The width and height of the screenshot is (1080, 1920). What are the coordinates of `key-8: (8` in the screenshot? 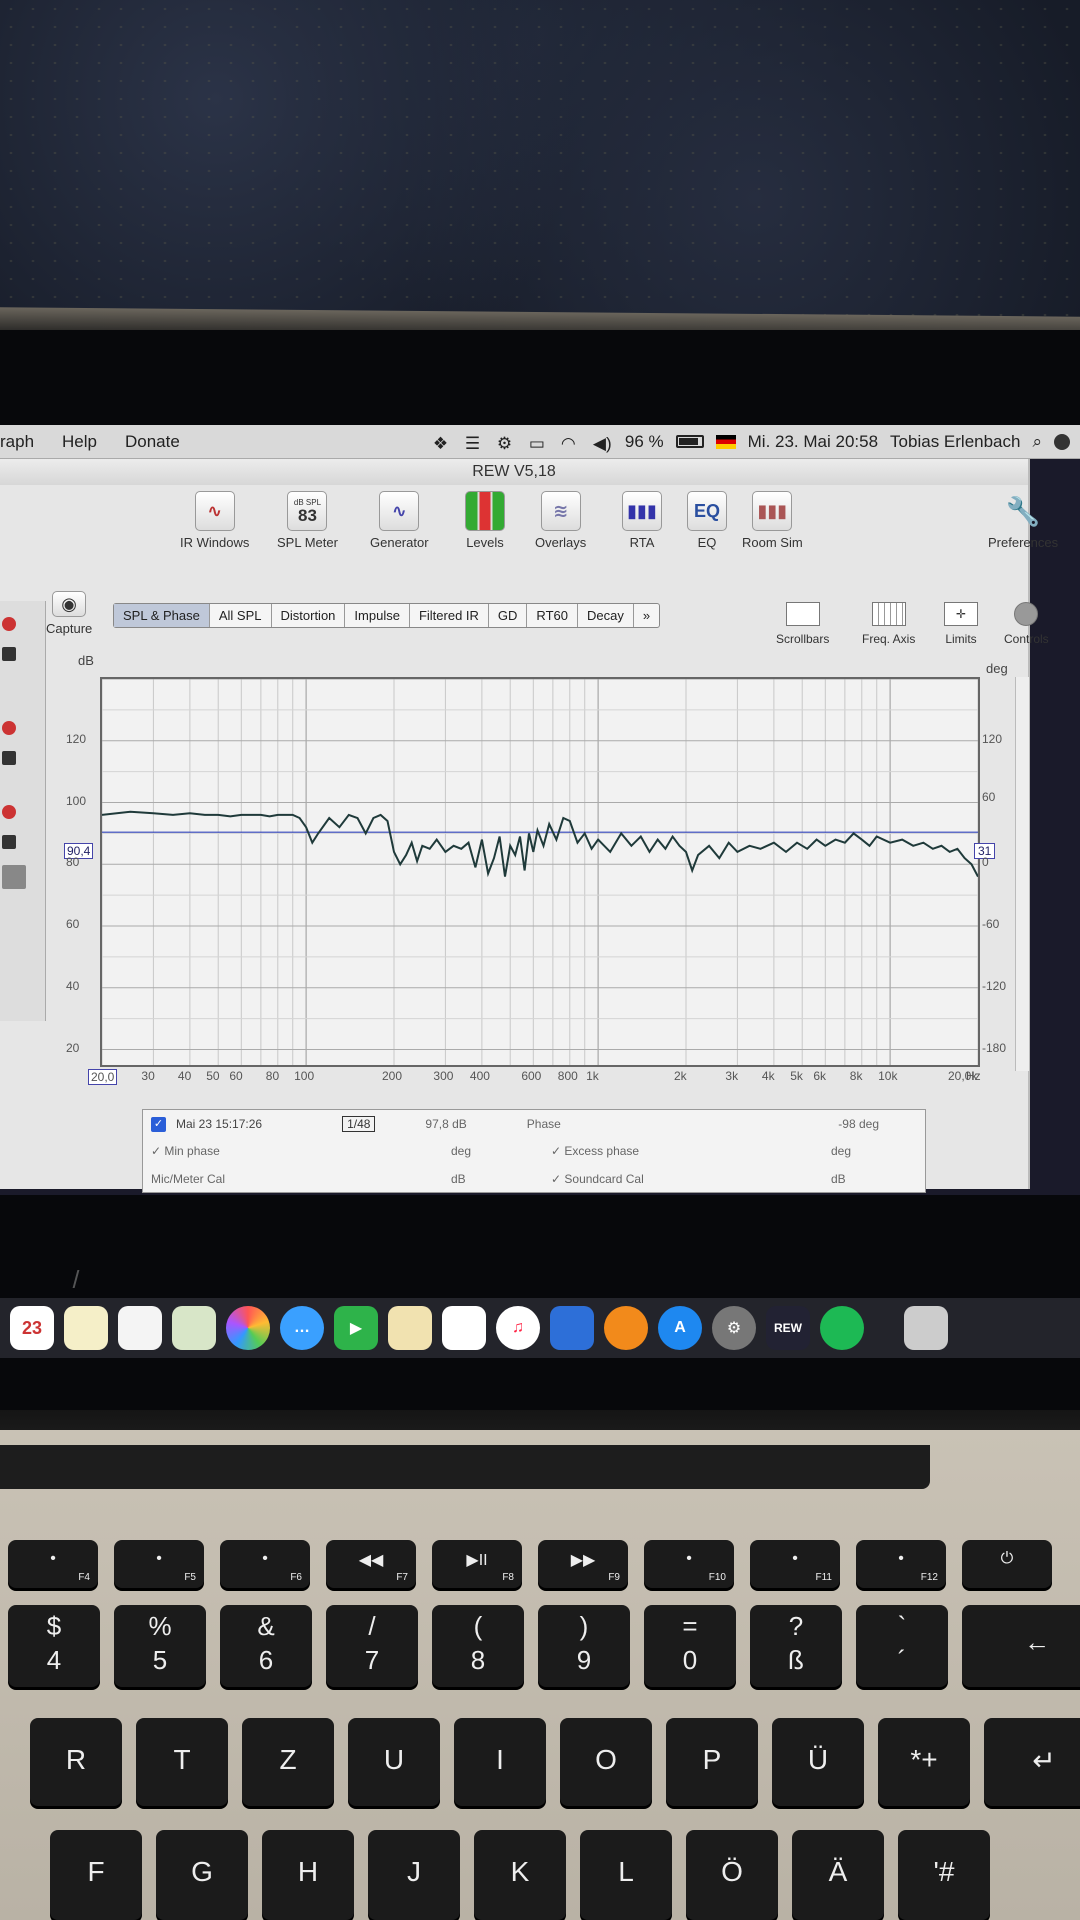 It's located at (478, 1646).